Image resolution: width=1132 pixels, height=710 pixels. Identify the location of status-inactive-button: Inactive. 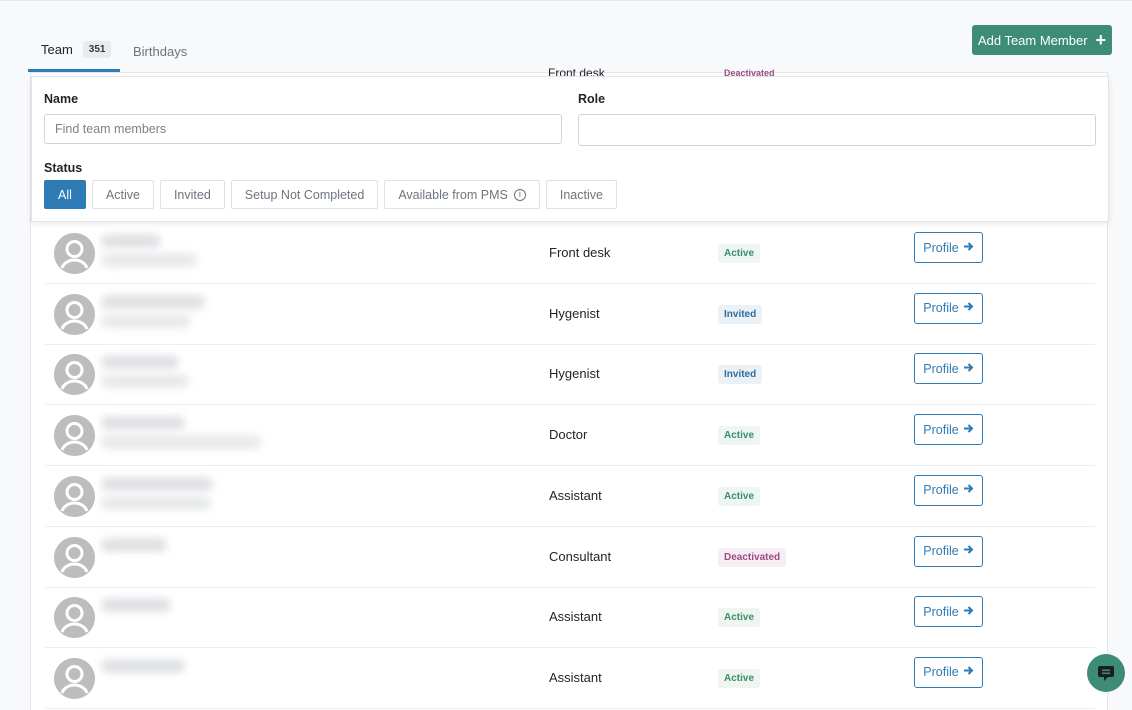
(581, 194).